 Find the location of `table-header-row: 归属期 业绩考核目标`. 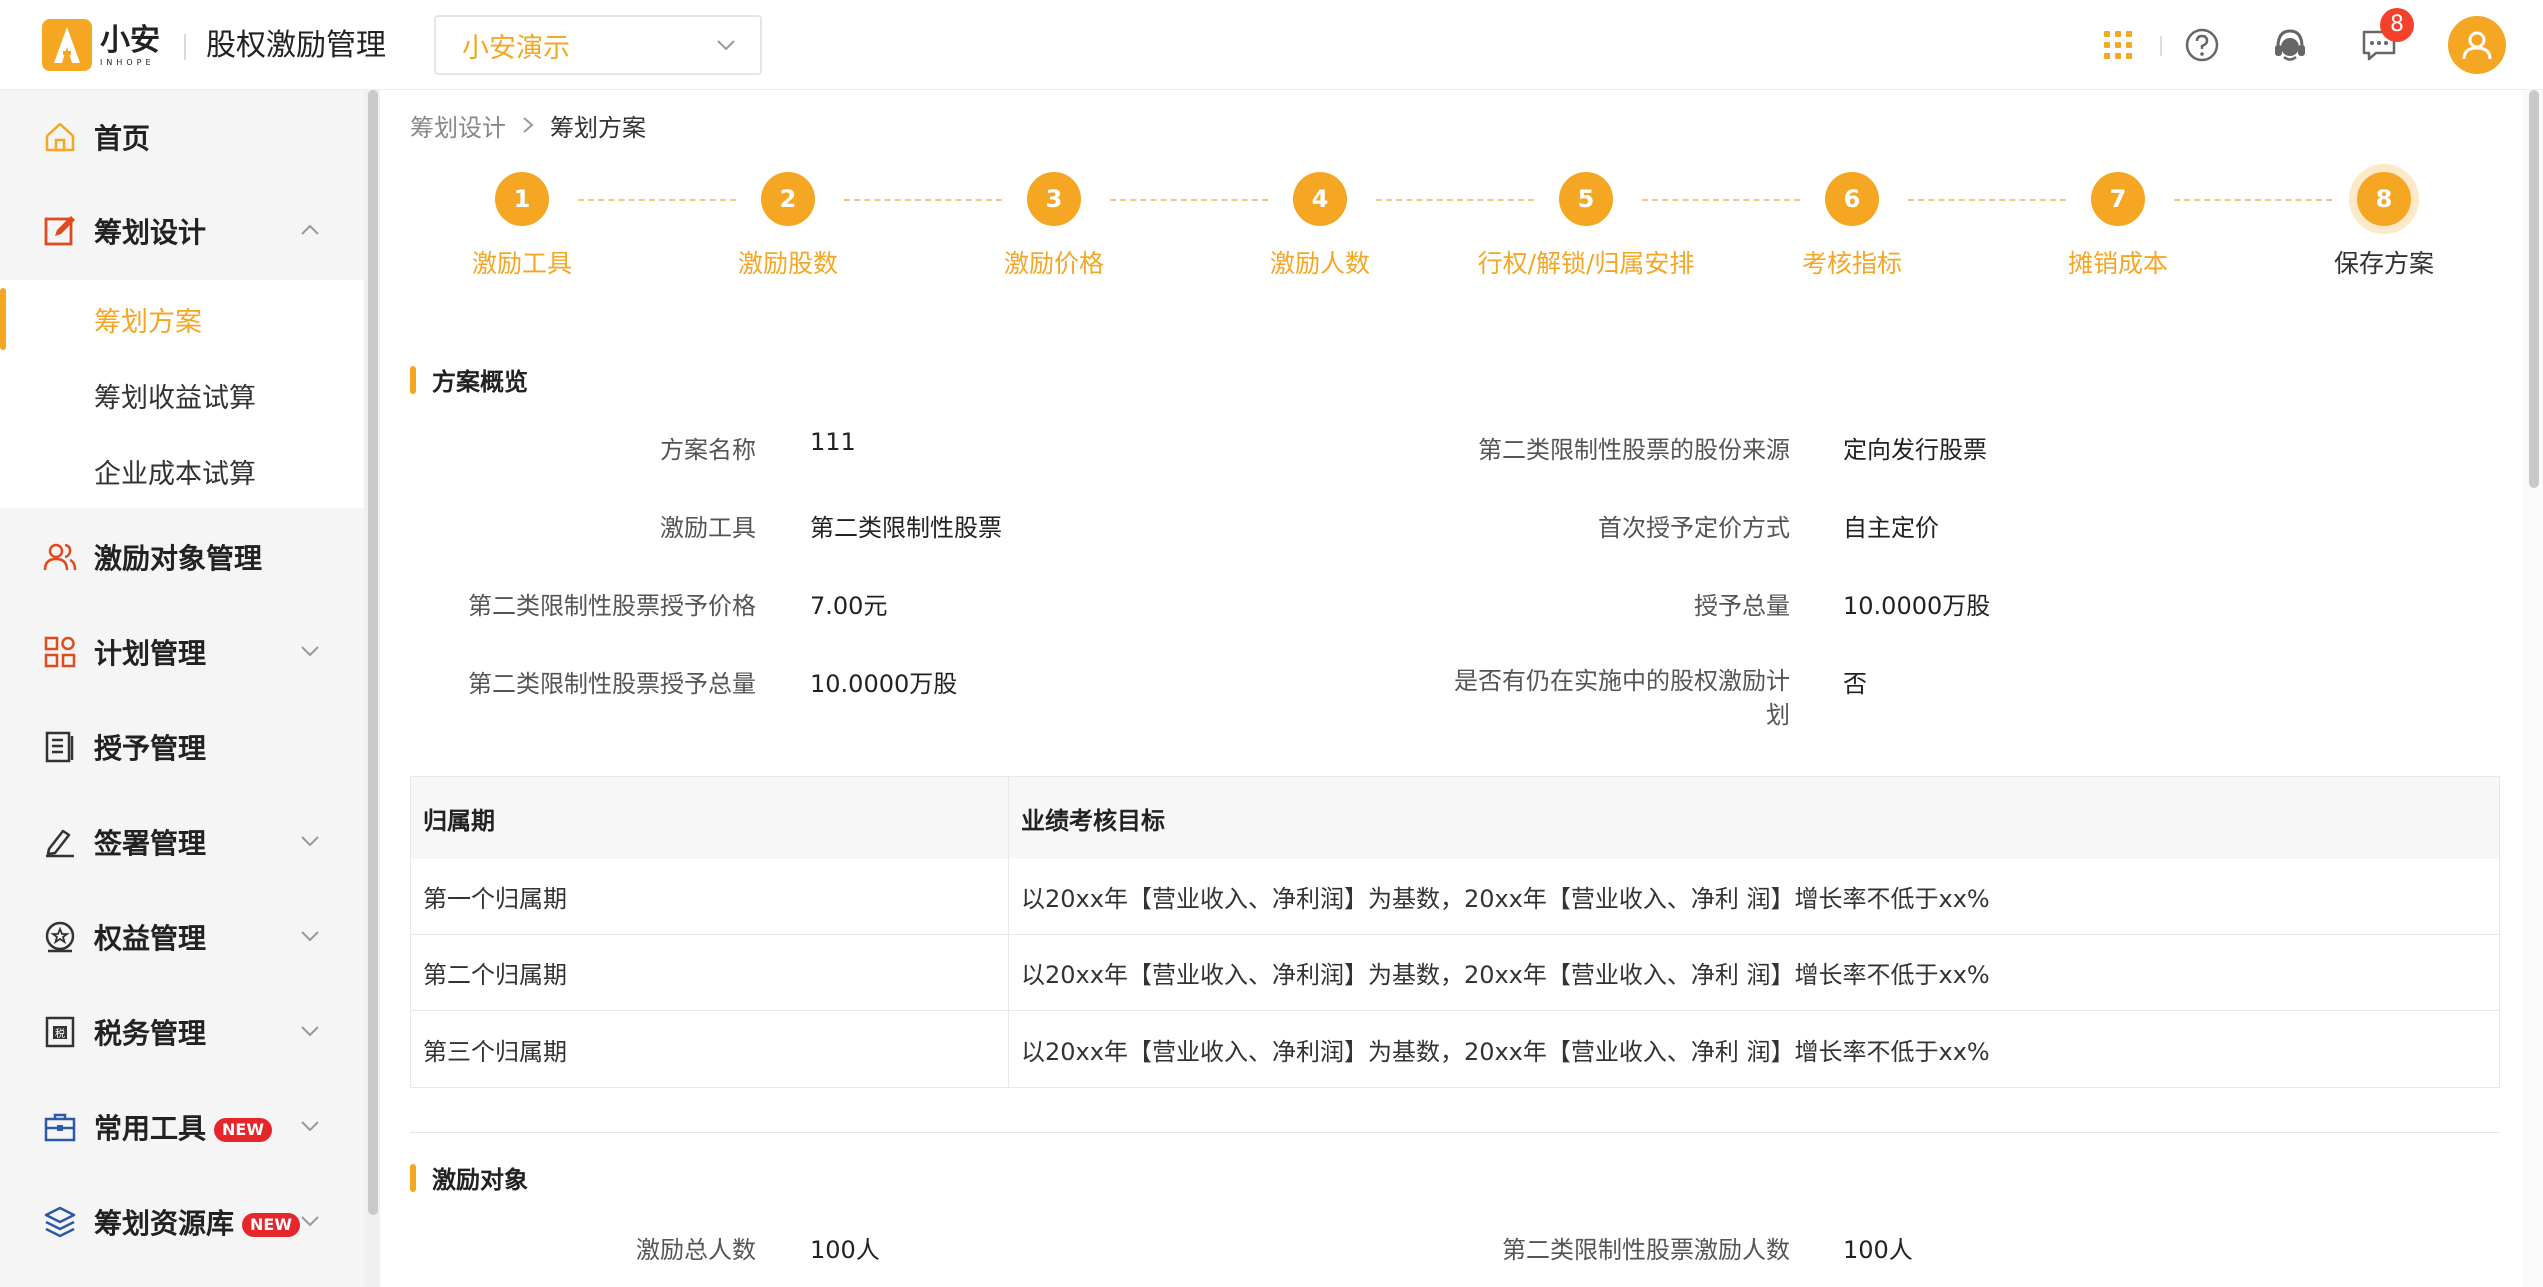

table-header-row: 归属期 业绩考核目标 is located at coordinates (1455, 818).